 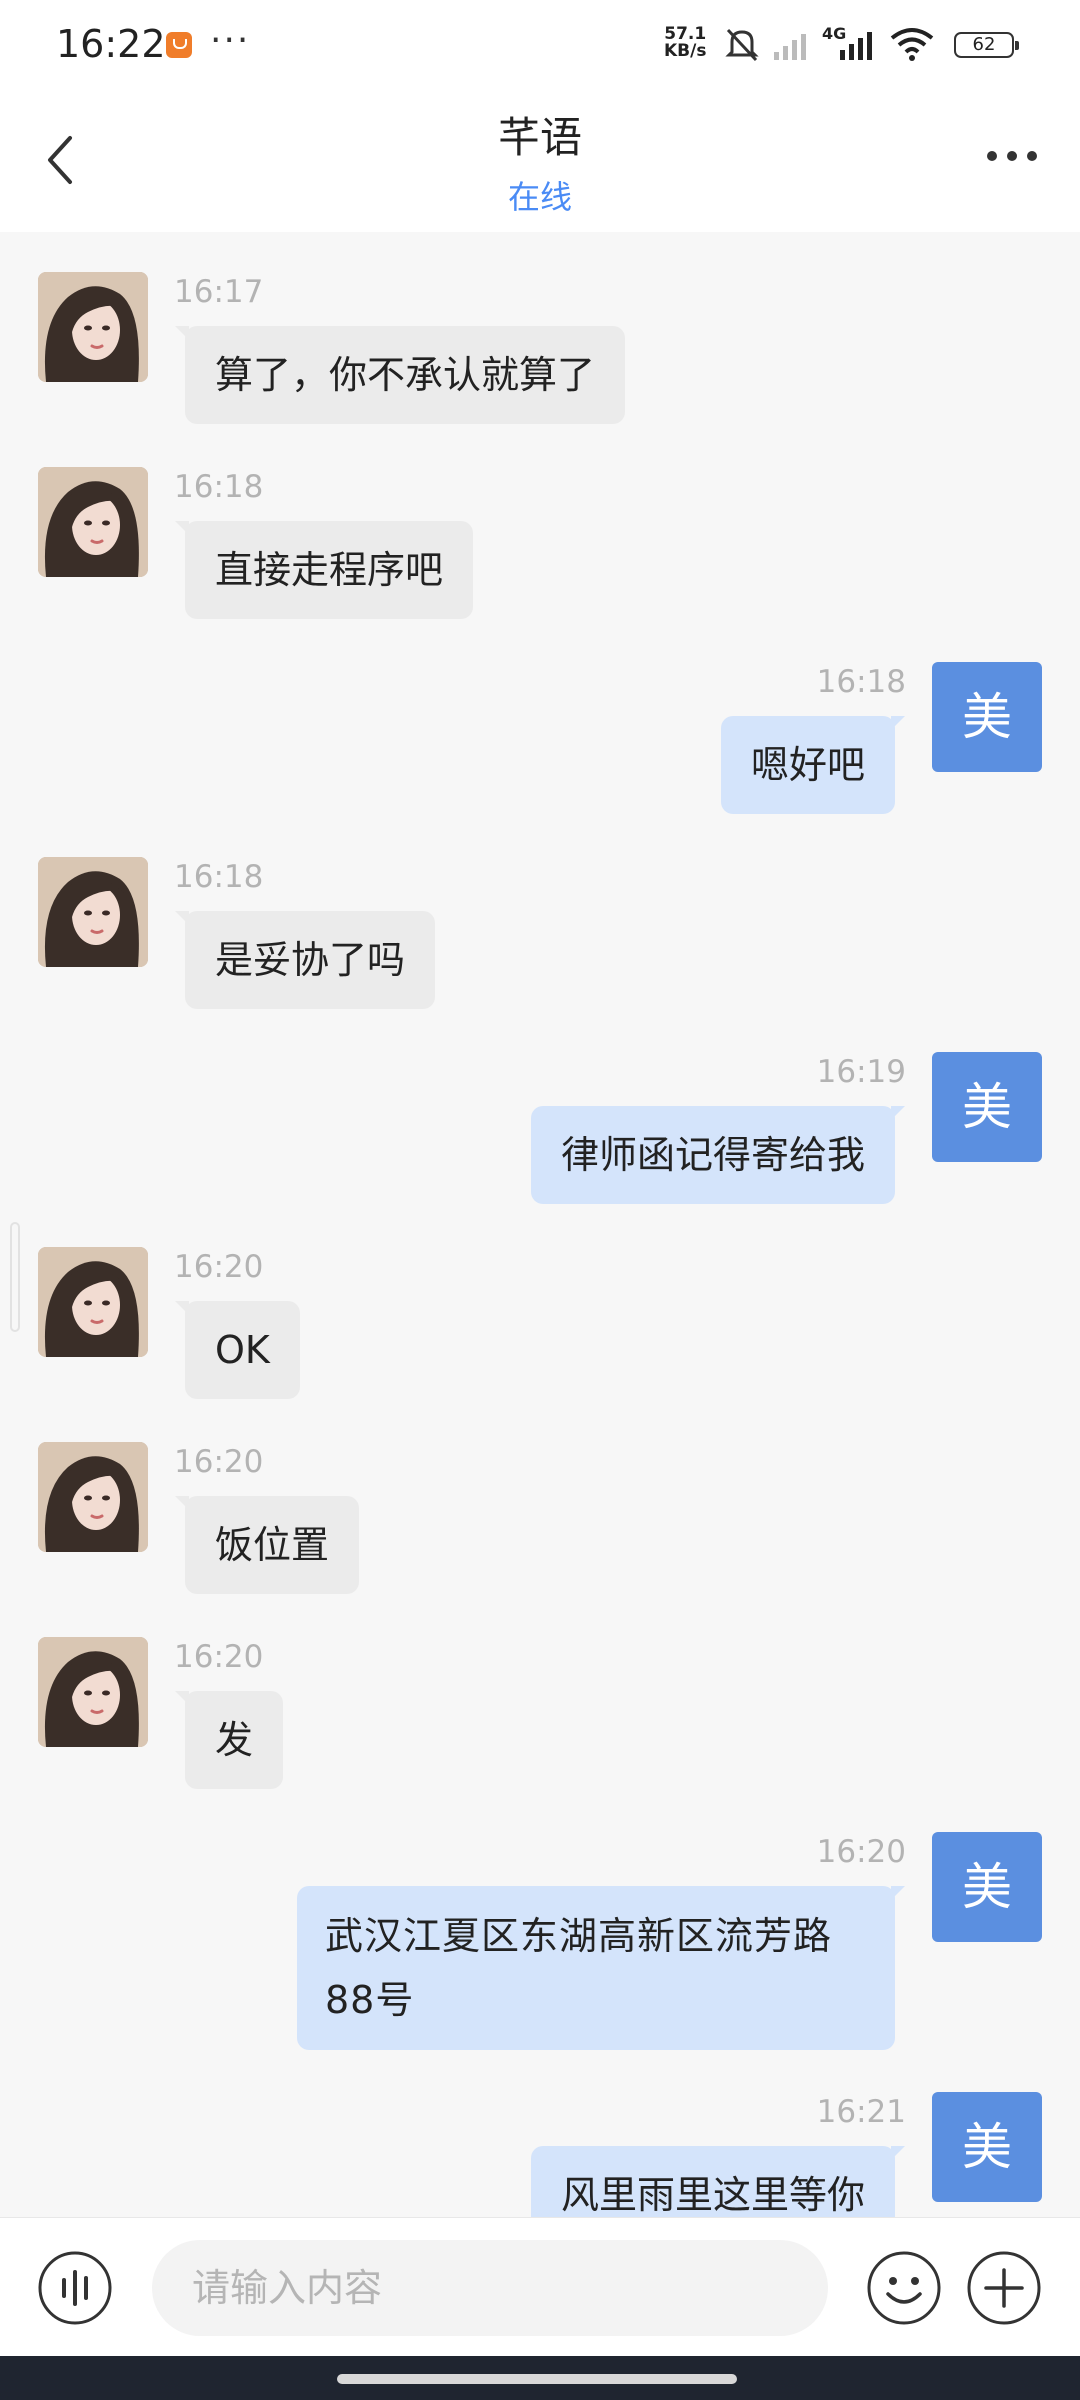 I want to click on message-bubble-outgoing: 武汉江夏区东湖高新区流芳路88号, so click(x=601, y=1968).